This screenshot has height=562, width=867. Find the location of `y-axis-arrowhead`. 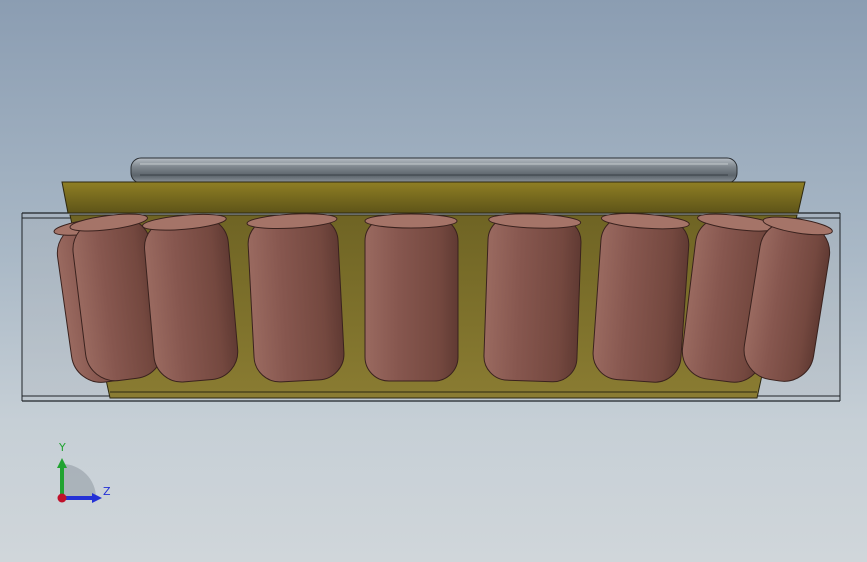

y-axis-arrowhead is located at coordinates (62, 463).